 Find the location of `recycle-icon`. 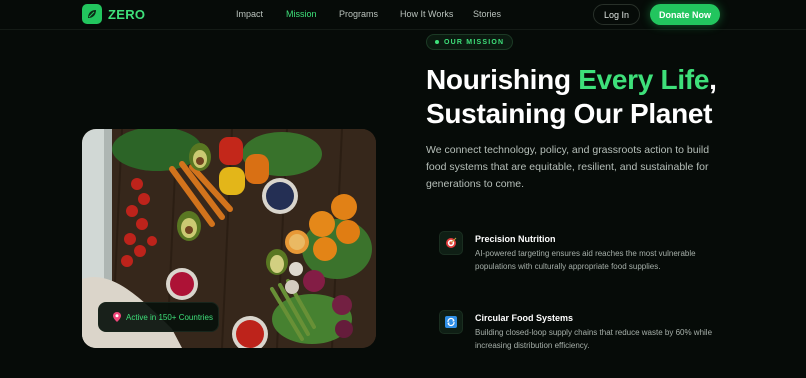

recycle-icon is located at coordinates (451, 322).